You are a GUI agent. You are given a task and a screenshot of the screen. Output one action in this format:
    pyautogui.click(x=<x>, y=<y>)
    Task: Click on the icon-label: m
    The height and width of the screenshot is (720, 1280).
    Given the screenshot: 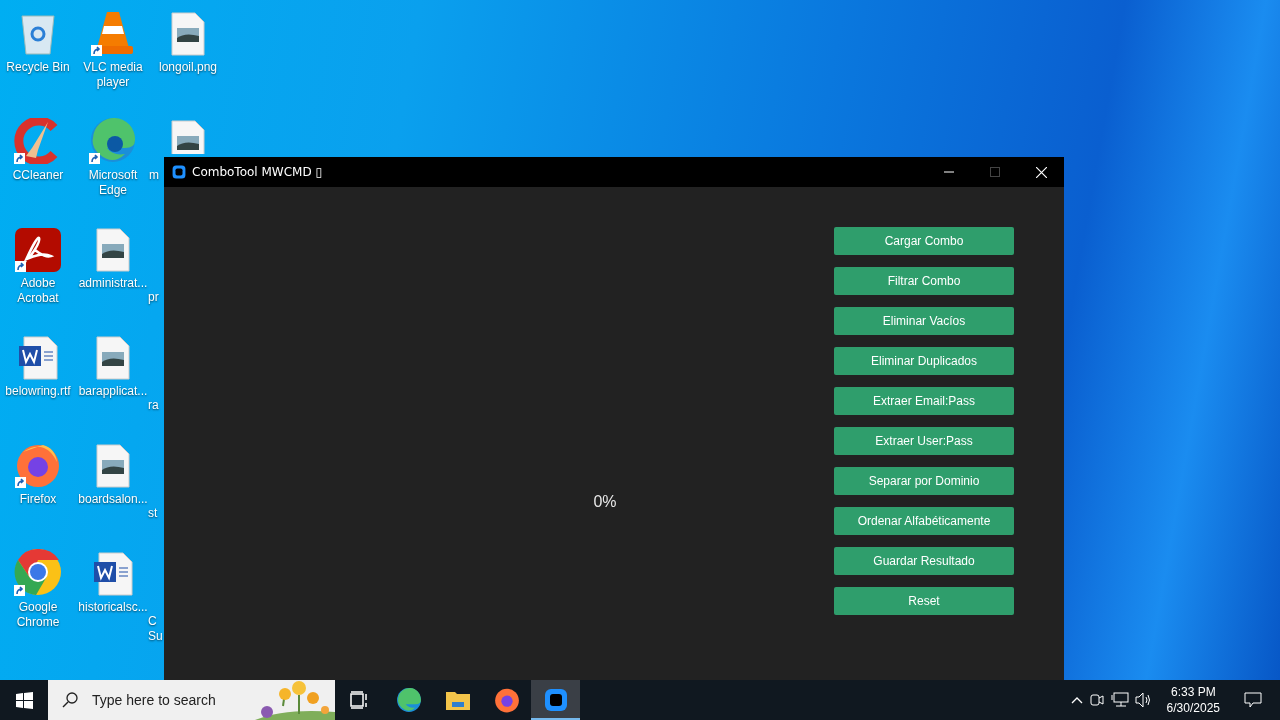 What is the action you would take?
    pyautogui.click(x=154, y=175)
    